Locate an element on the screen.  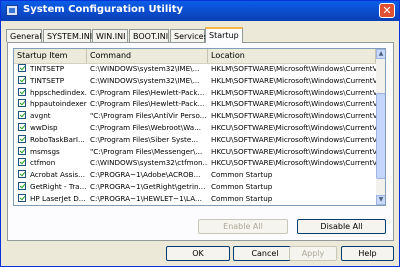
app-icon is located at coordinates (12, 10).